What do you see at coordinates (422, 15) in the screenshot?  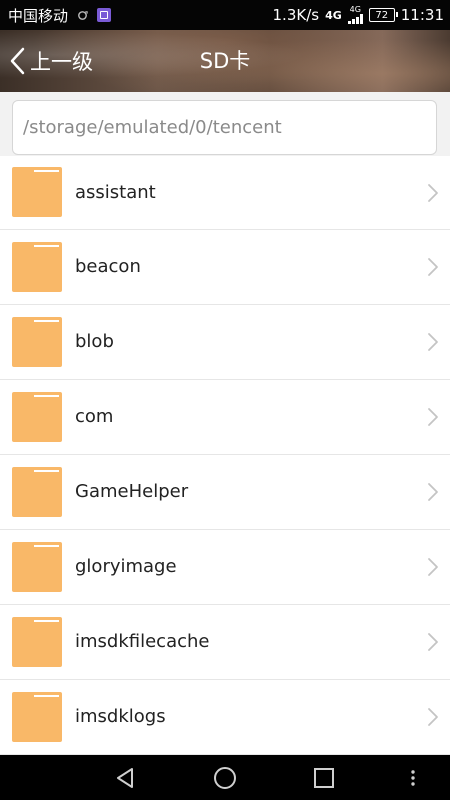 I see `clock: 11:31` at bounding box center [422, 15].